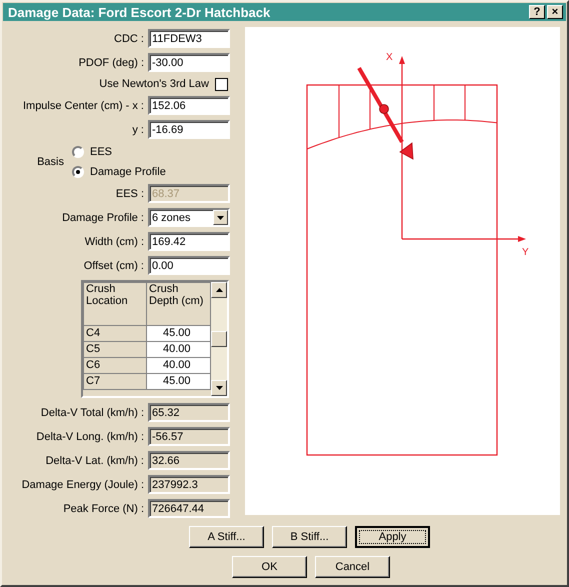  I want to click on table-cell: C6, so click(115, 366).